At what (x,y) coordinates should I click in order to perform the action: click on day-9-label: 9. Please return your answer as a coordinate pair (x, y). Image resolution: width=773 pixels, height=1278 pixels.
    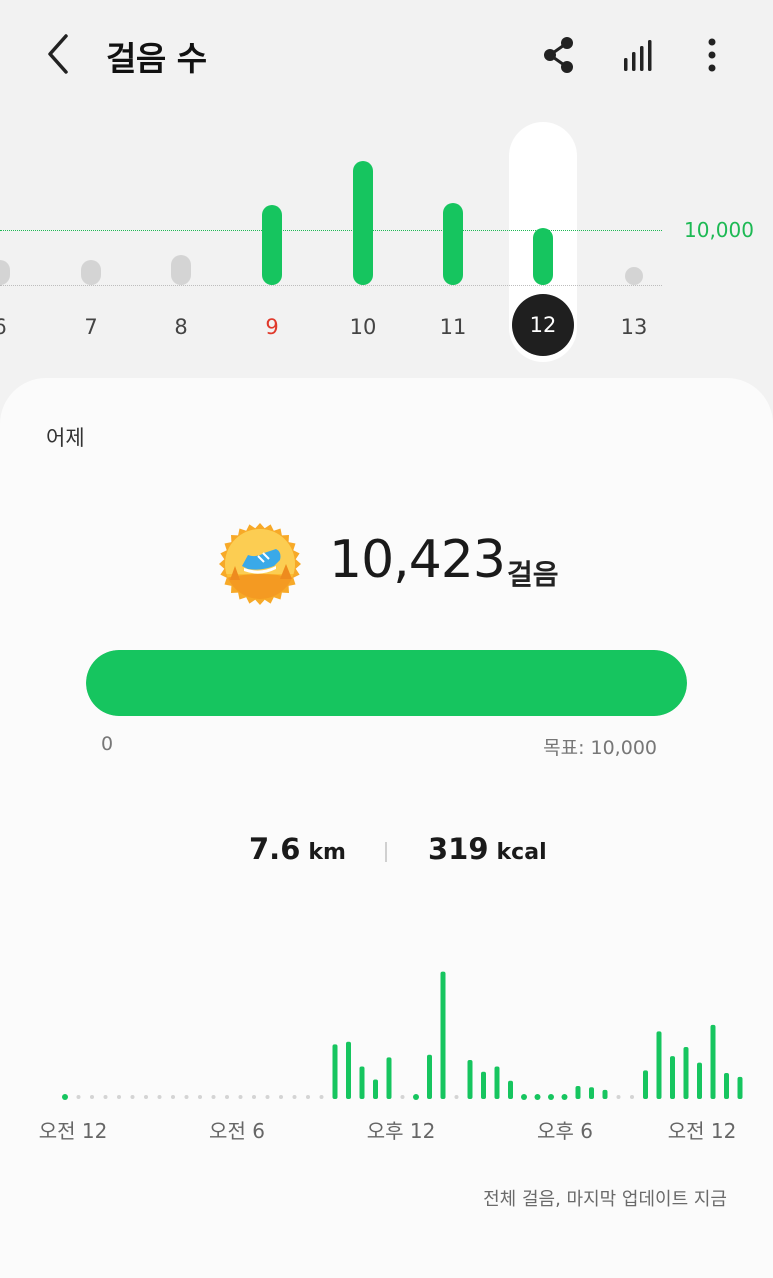
    Looking at the image, I should click on (272, 327).